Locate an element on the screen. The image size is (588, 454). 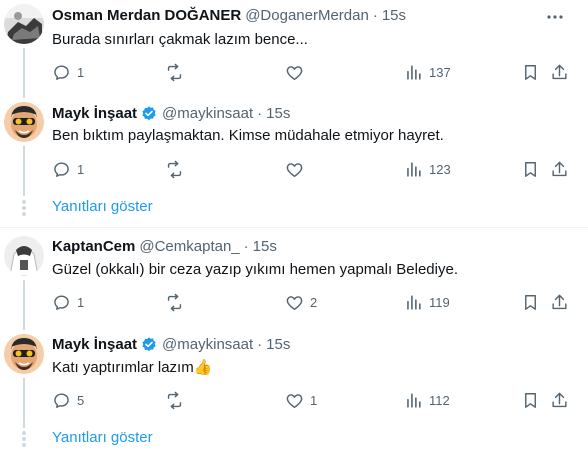
like-count: 1 is located at coordinates (314, 400).